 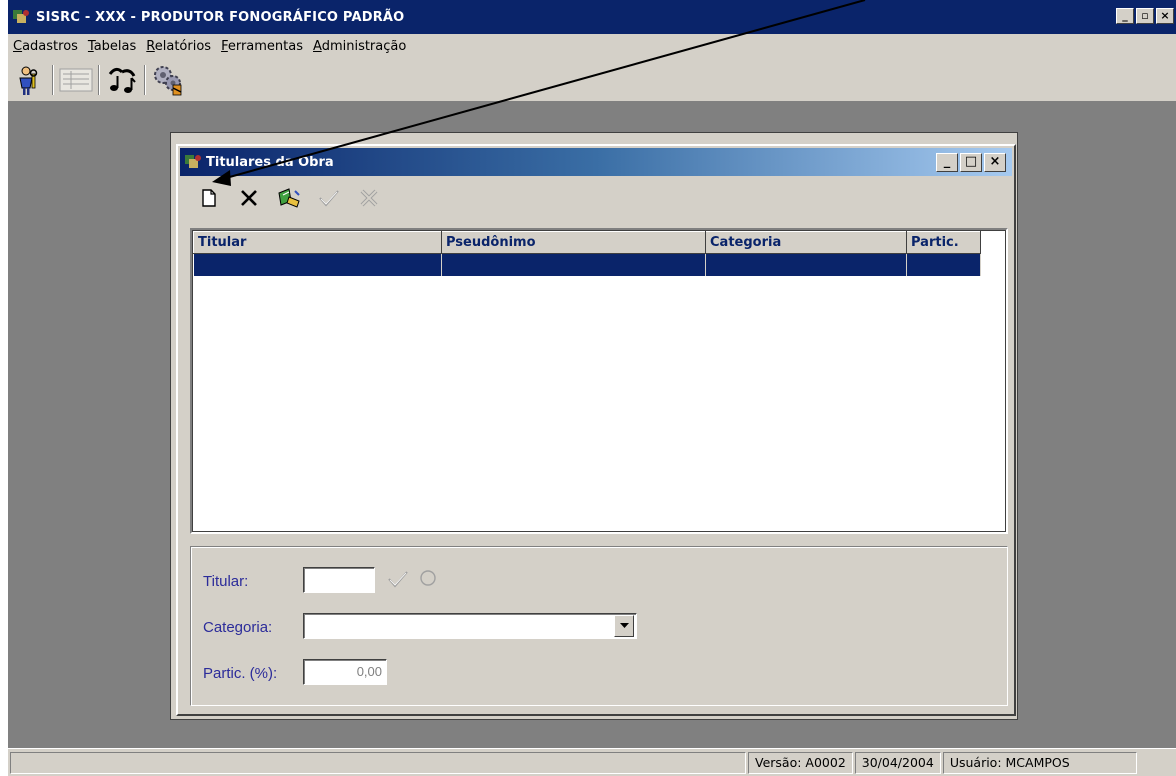 What do you see at coordinates (943, 242) in the screenshot?
I see `column-header-partic: Partic.` at bounding box center [943, 242].